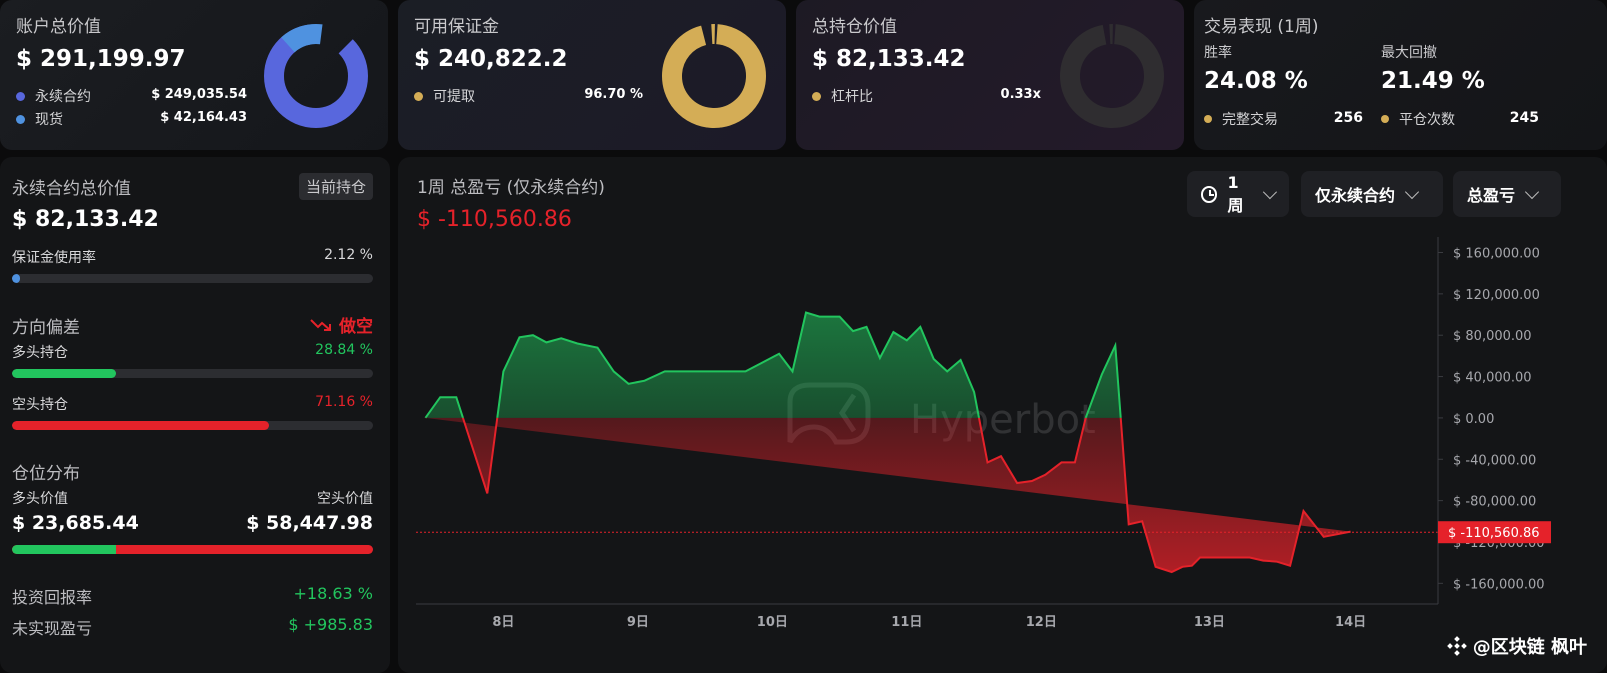 The image size is (1607, 673). Describe the element at coordinates (1385, 119) in the screenshot. I see `close-count-dot-icon` at that location.